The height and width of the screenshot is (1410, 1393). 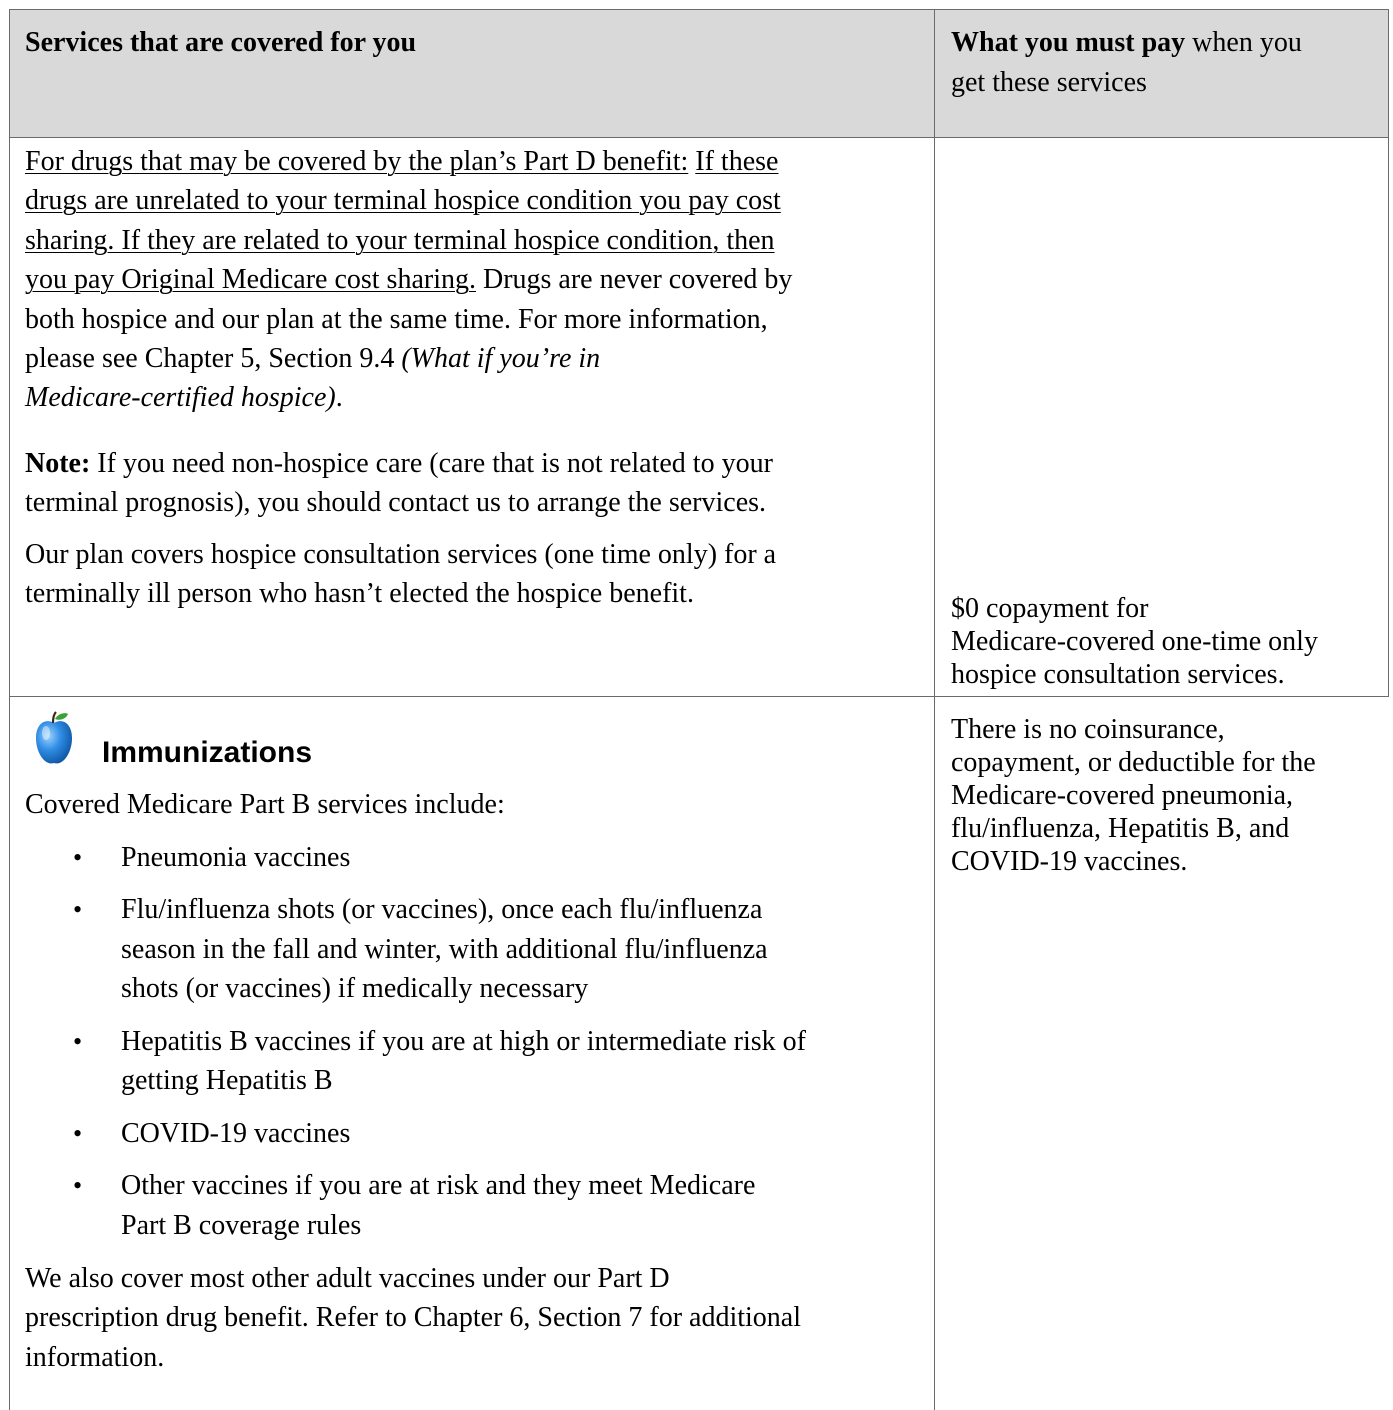 What do you see at coordinates (9, 709) in the screenshot?
I see `table-border-left` at bounding box center [9, 709].